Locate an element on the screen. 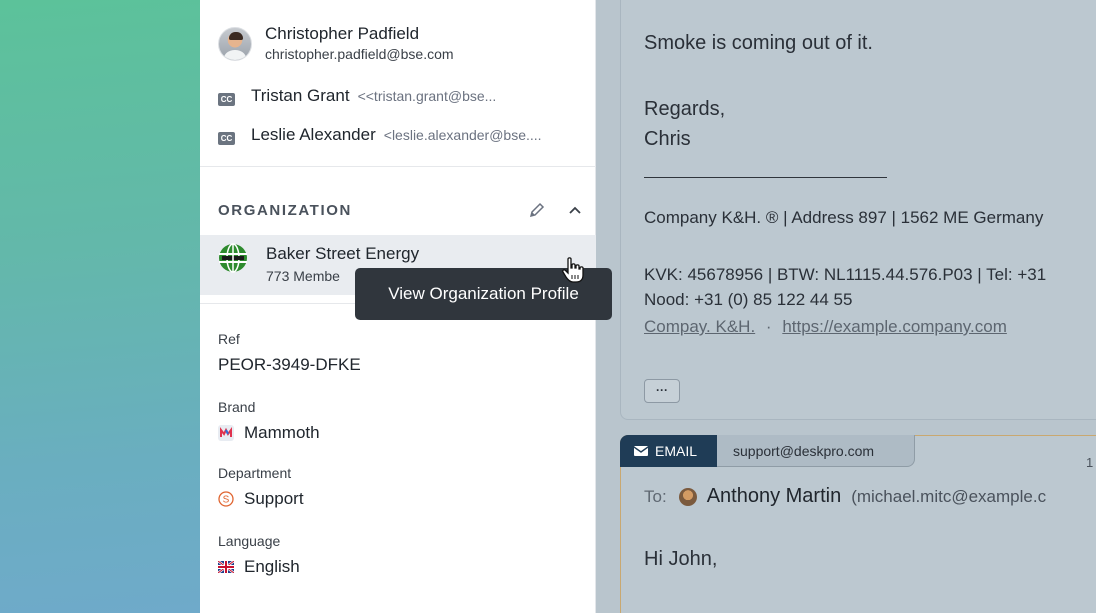  language-value-text: English is located at coordinates (272, 566).